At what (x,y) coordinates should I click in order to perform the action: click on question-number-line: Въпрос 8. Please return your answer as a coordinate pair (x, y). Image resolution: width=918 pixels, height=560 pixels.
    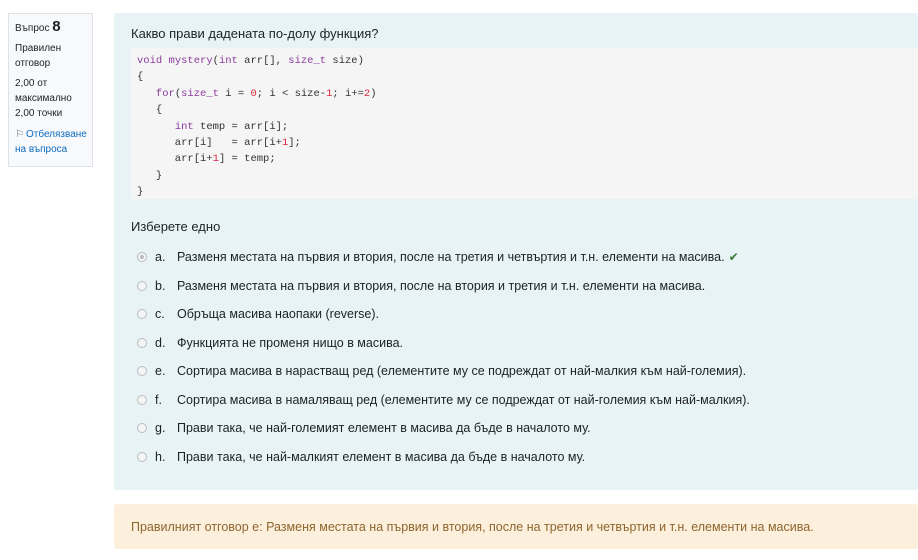
    Looking at the image, I should click on (50, 27).